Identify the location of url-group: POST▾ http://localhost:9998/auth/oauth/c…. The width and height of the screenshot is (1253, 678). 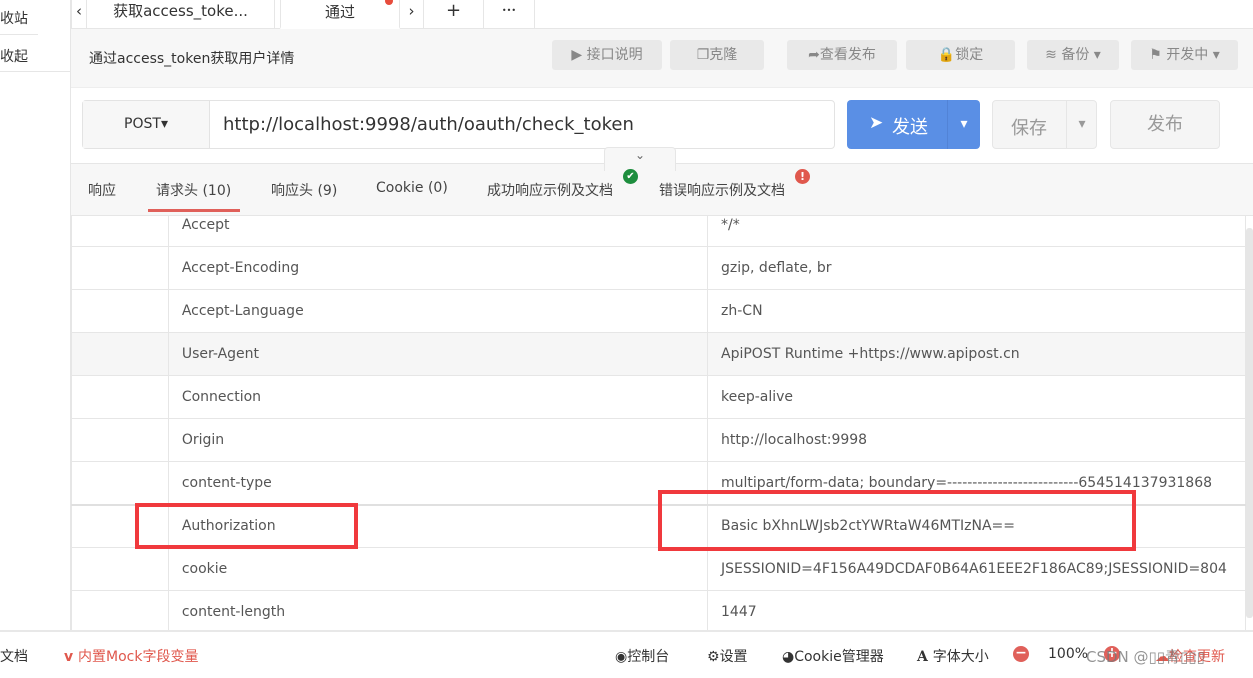
(458, 124).